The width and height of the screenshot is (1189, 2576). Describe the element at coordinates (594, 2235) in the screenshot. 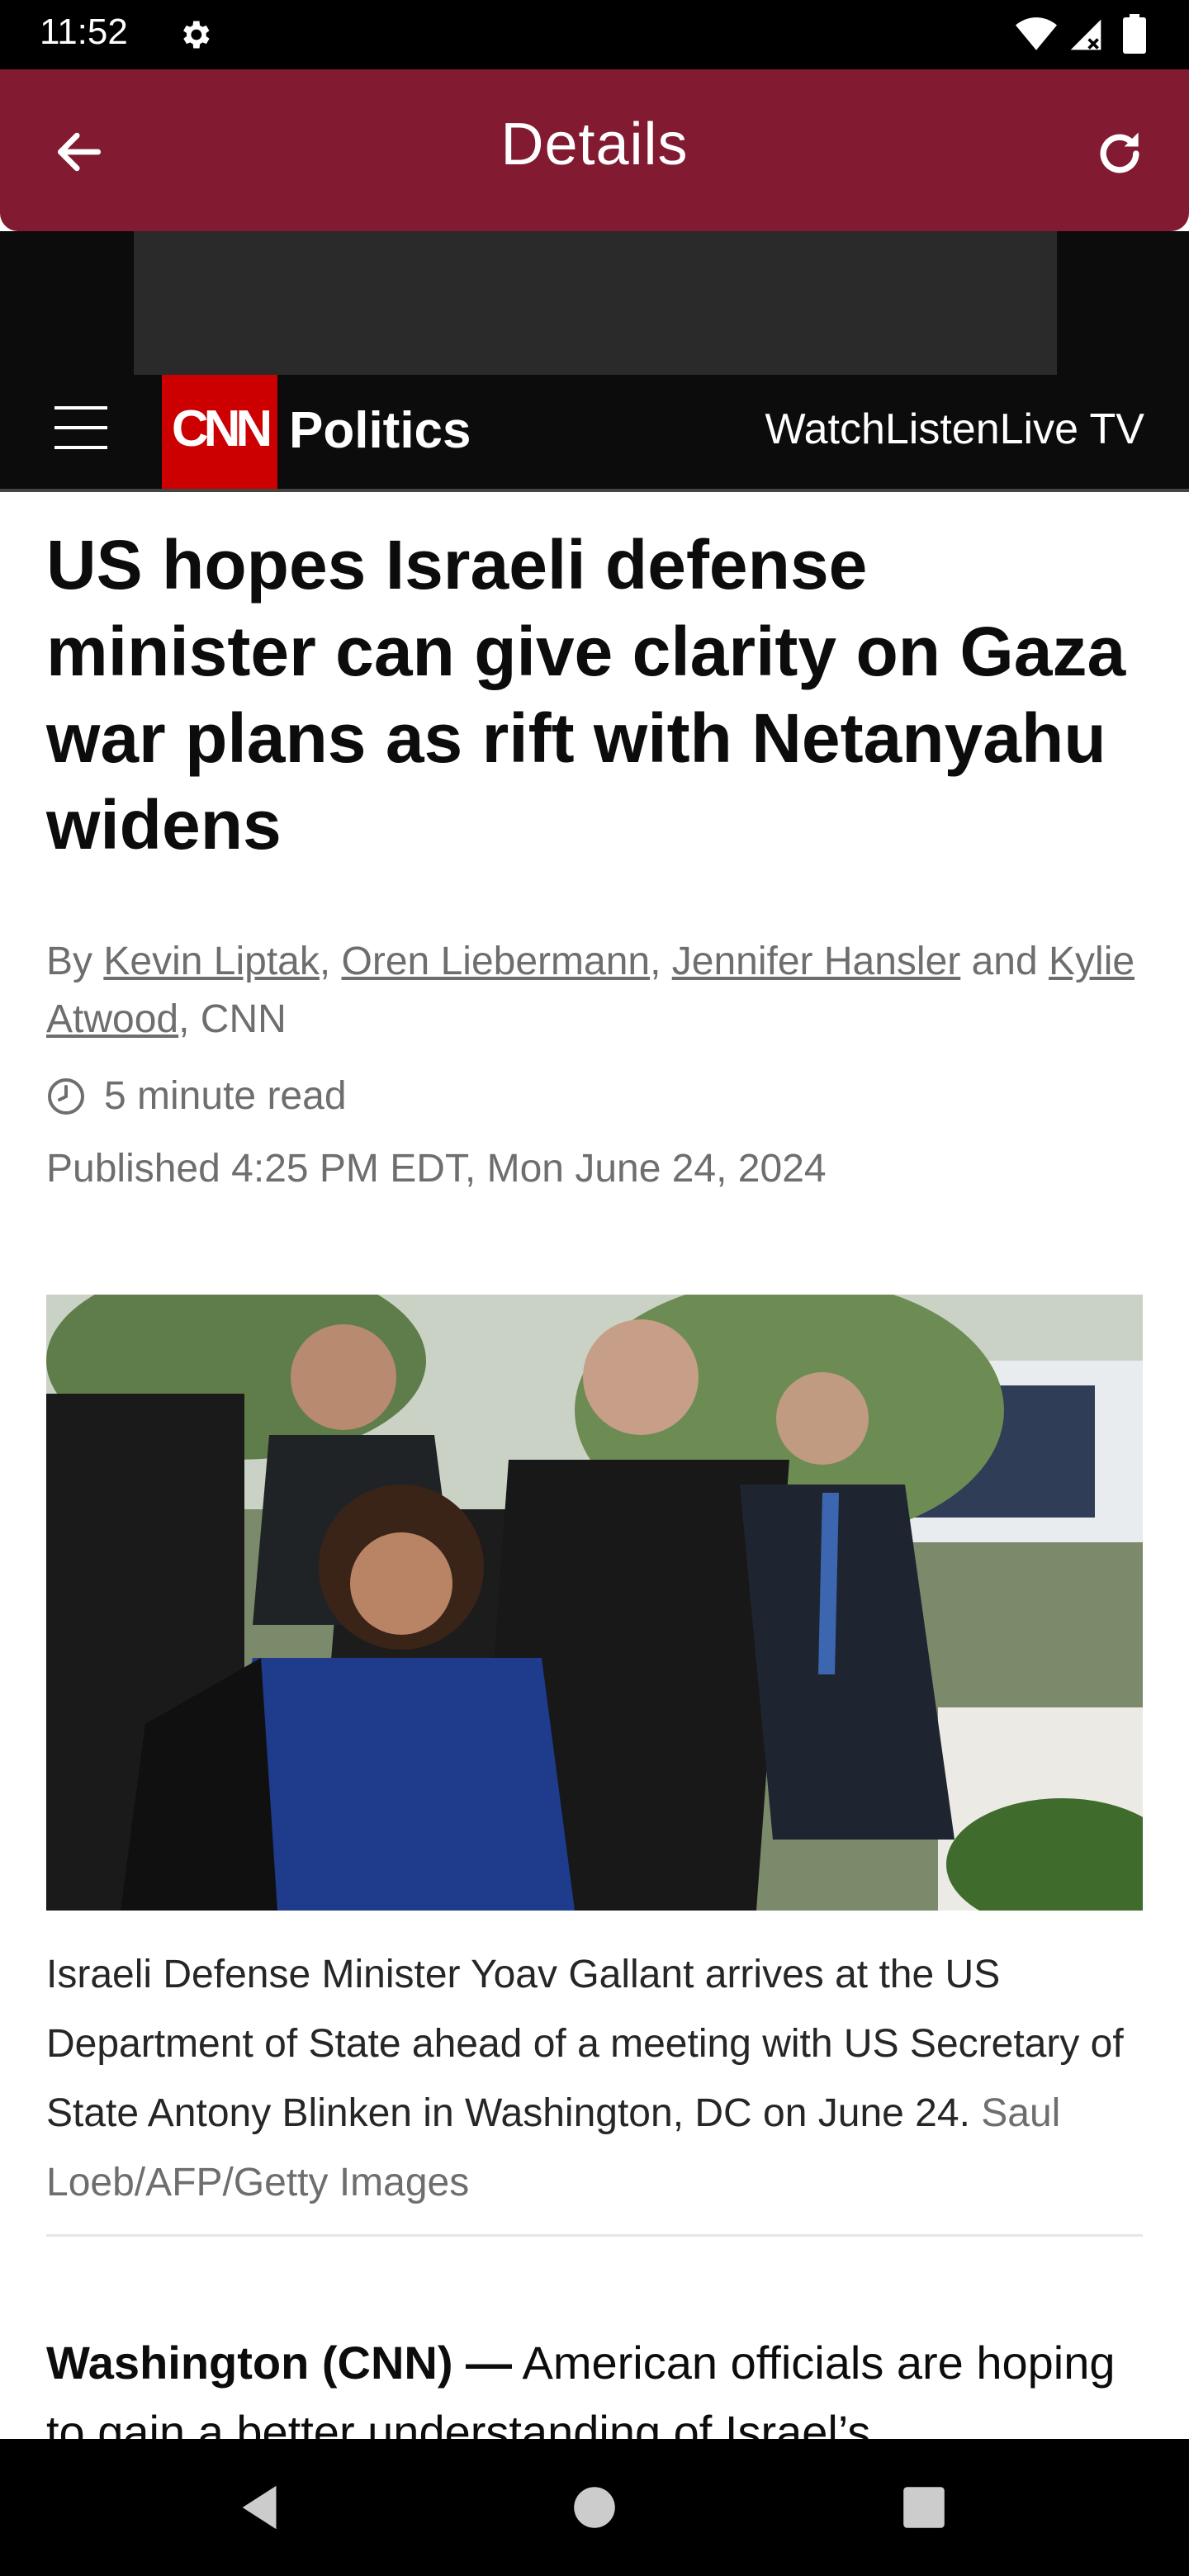

I see `caption-divider` at that location.